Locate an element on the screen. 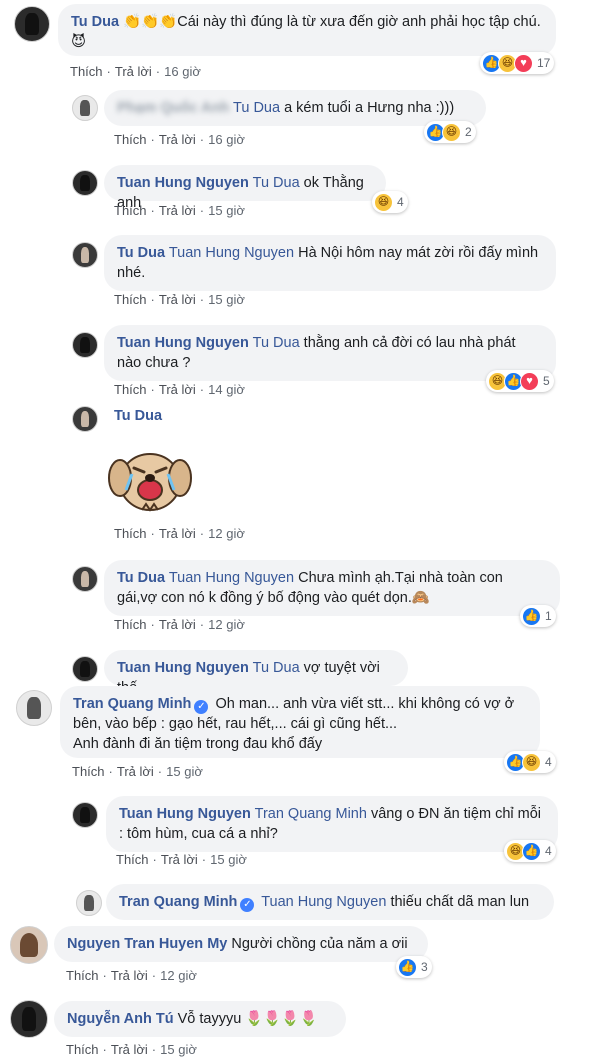  reaction-summary: 👍 3 is located at coordinates (414, 967).